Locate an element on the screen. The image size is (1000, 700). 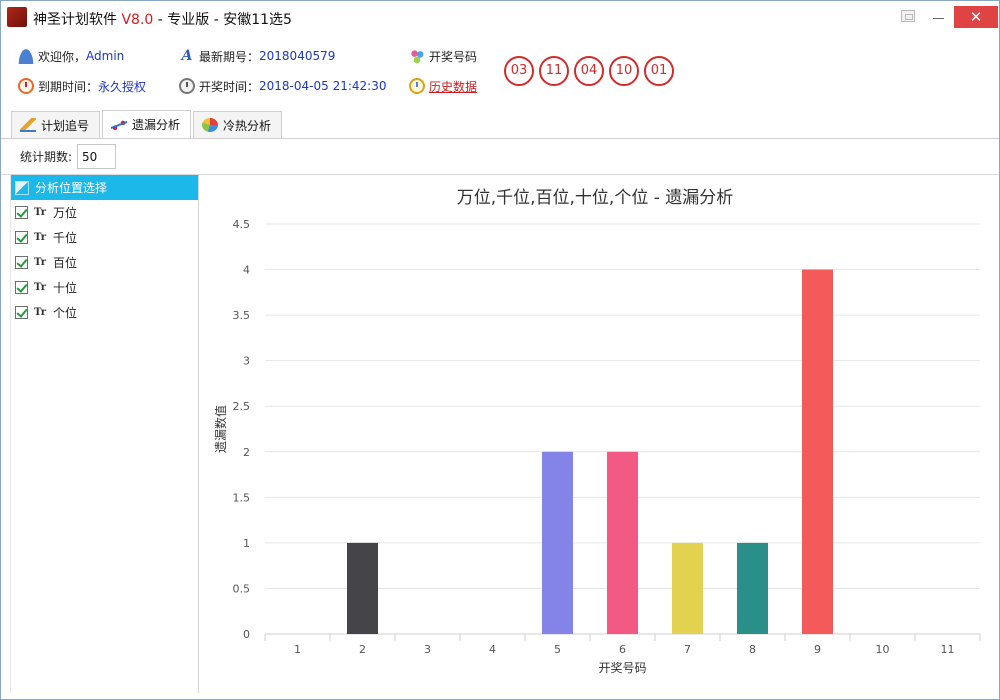
restore-button is located at coordinates (908, 16).